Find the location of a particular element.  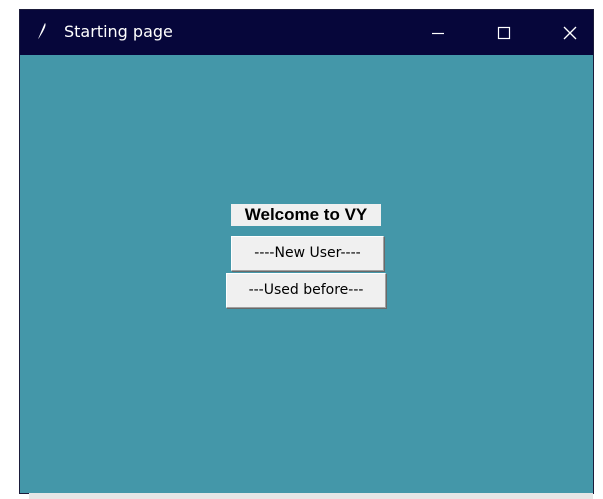

maximize-button is located at coordinates (504, 32).